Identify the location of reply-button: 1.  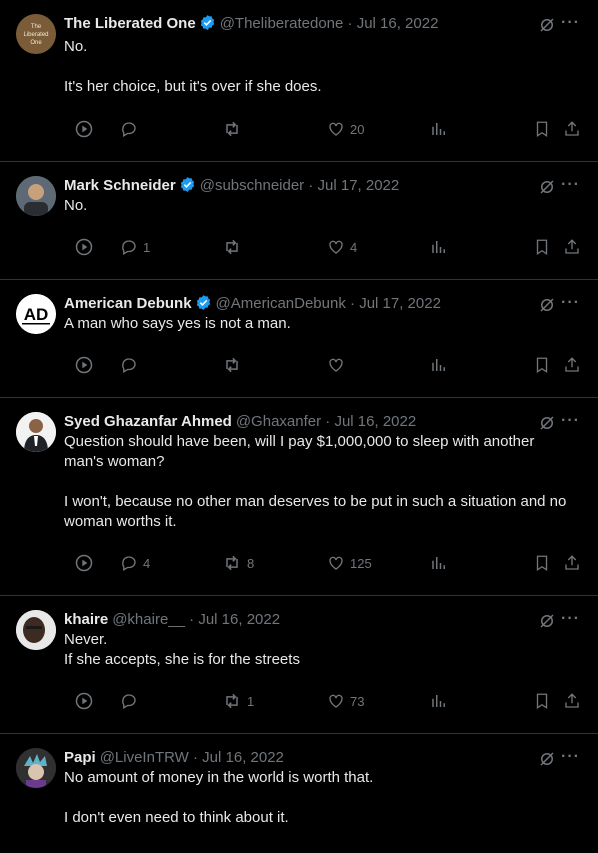
(135, 247).